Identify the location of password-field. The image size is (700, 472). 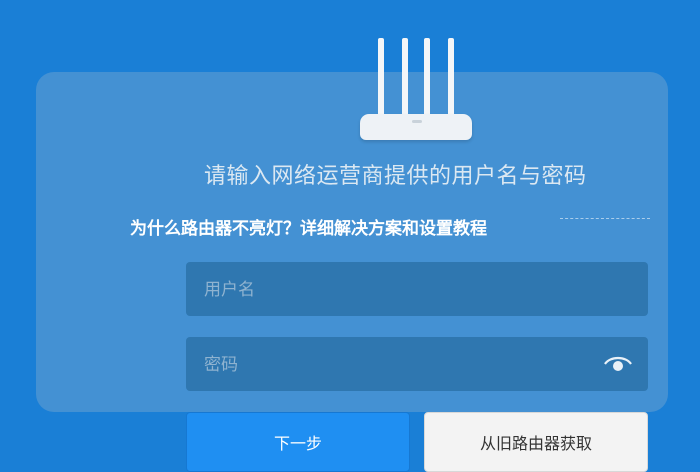
(417, 365).